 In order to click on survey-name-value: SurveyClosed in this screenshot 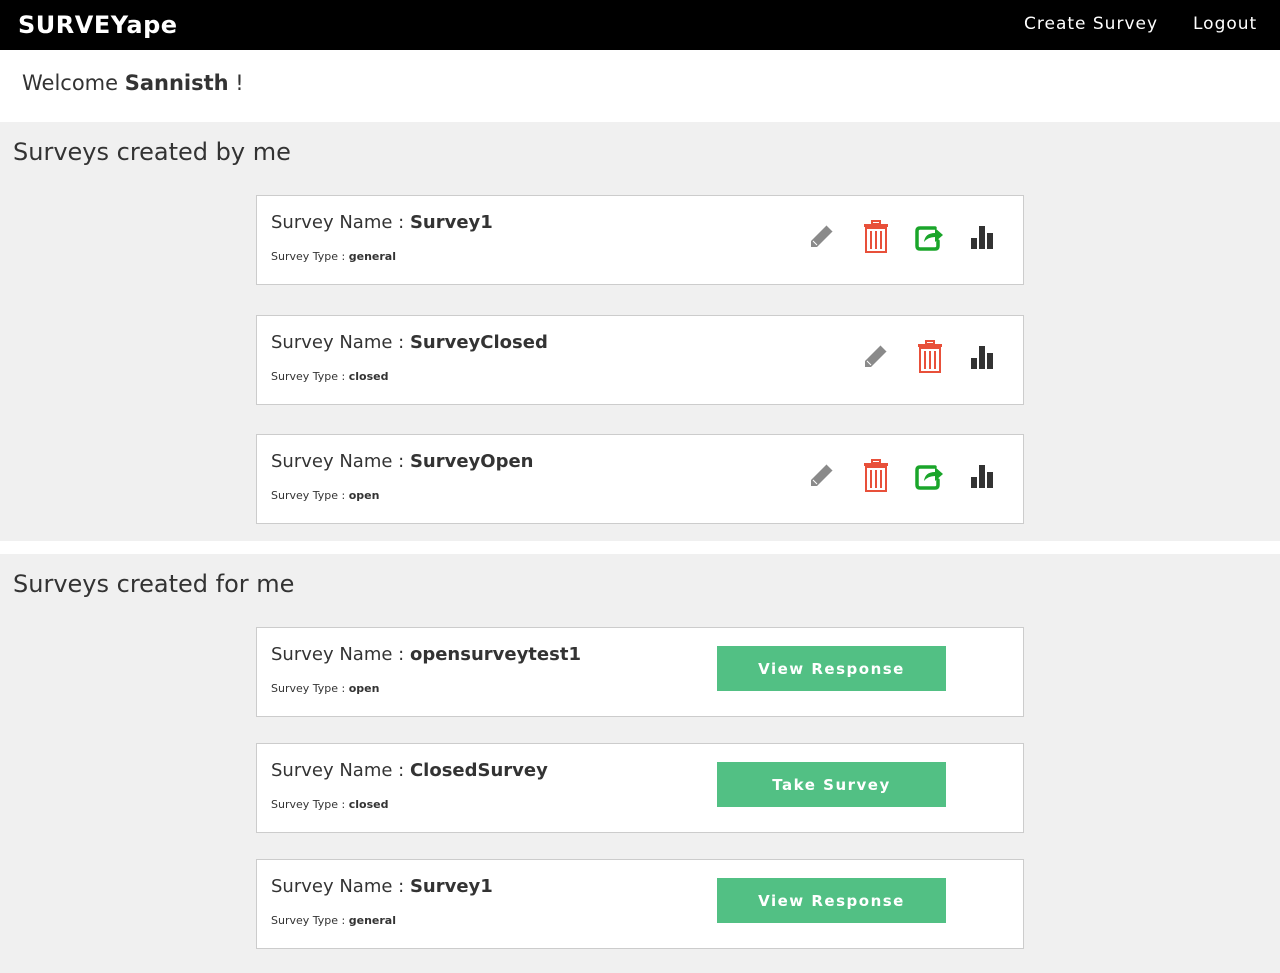, I will do `click(478, 342)`.